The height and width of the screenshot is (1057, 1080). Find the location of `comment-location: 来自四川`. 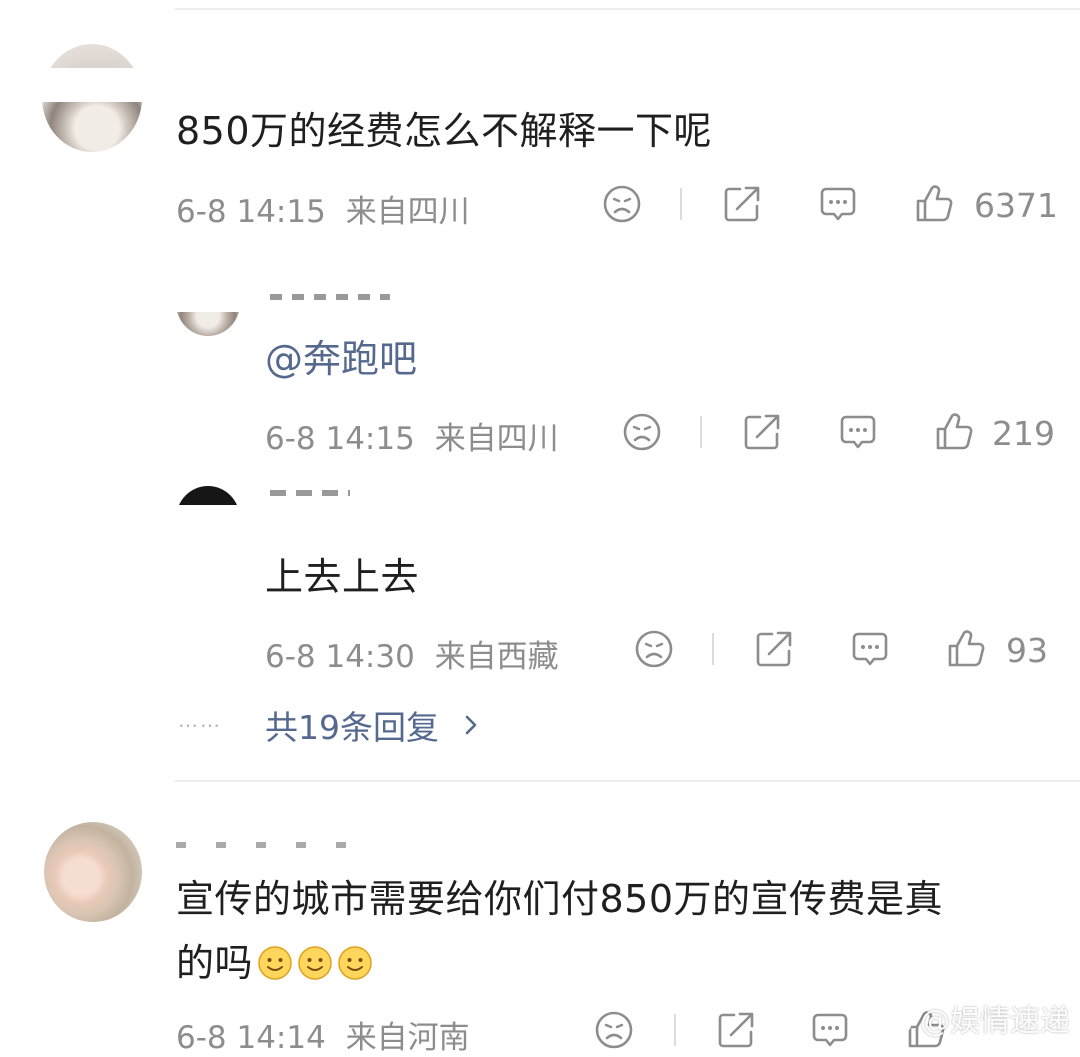

comment-location: 来自四川 is located at coordinates (407, 212).